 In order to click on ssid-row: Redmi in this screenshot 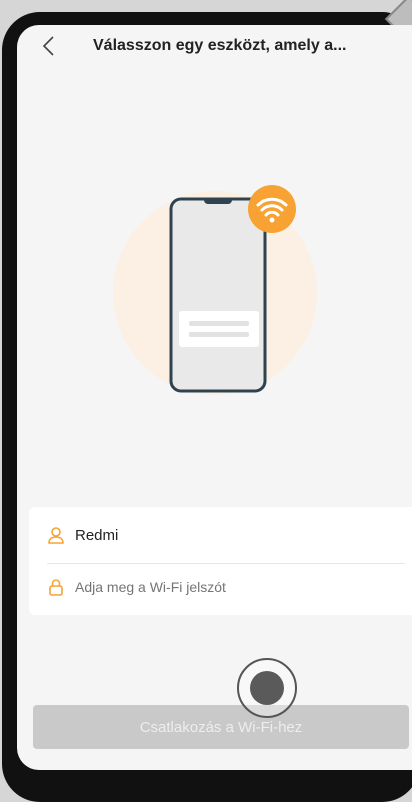, I will do `click(82, 535)`.